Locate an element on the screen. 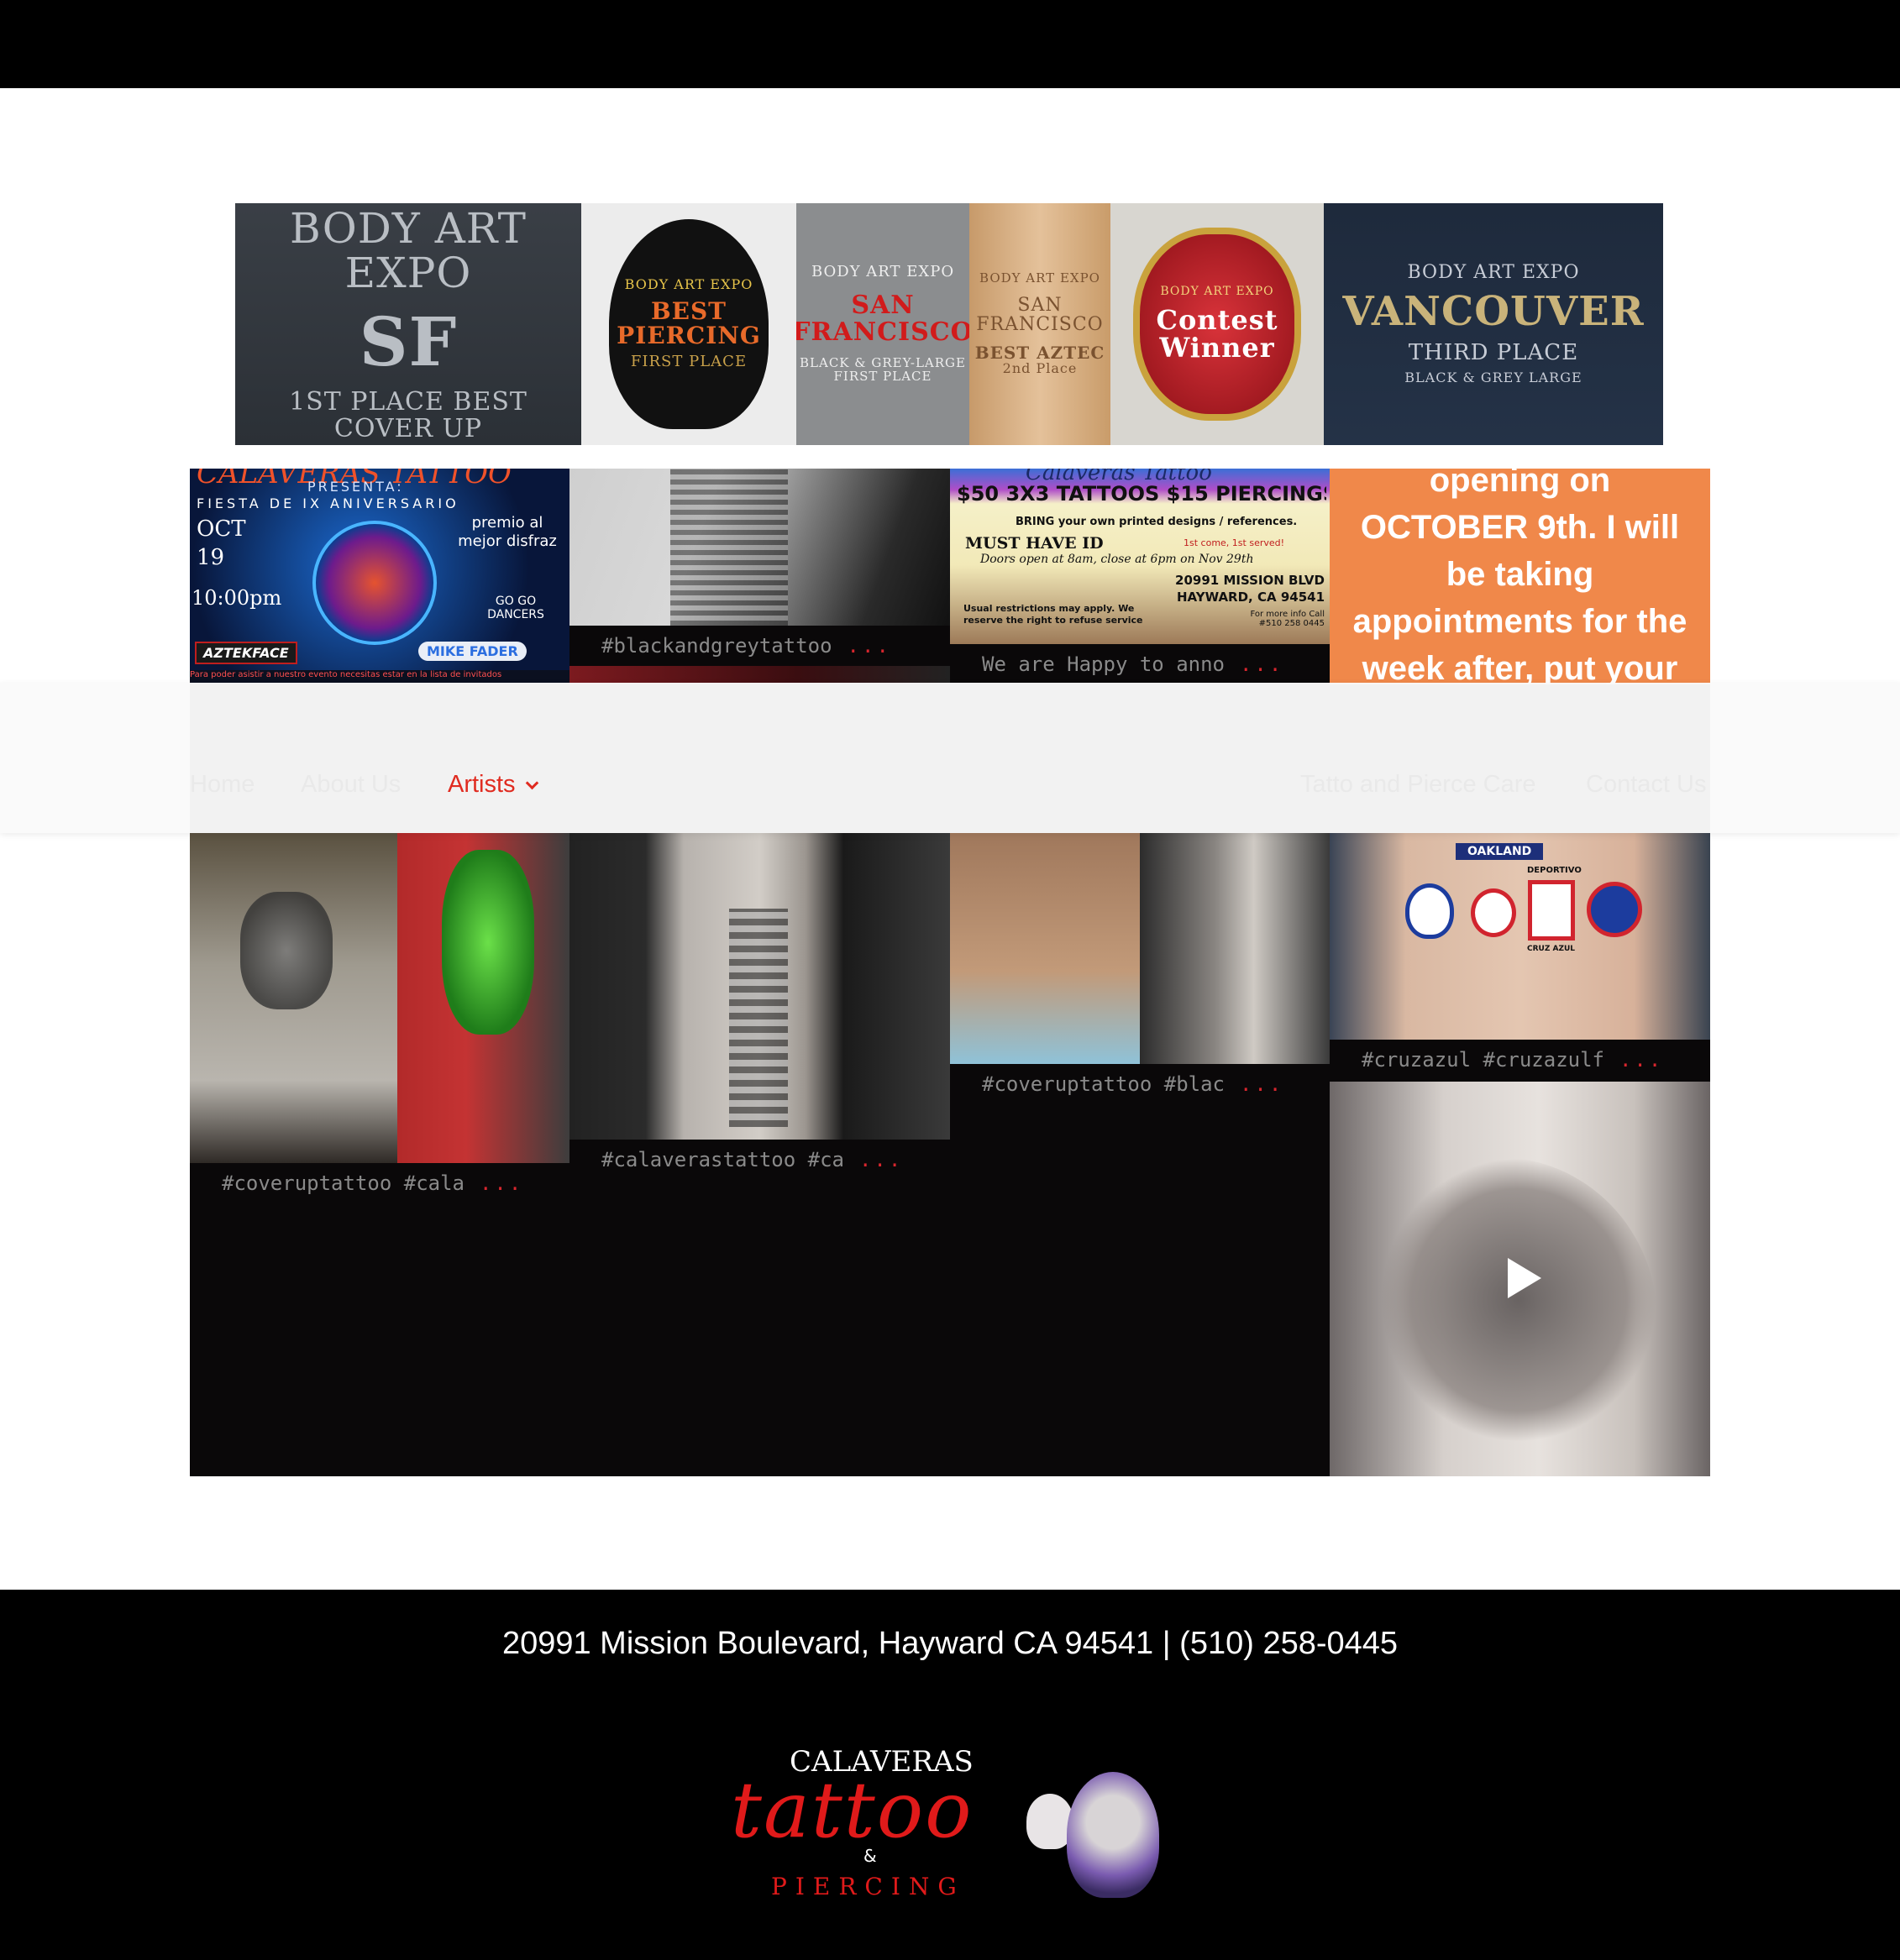 The width and height of the screenshot is (1900, 1960). nav-about-us: About Us is located at coordinates (351, 785).